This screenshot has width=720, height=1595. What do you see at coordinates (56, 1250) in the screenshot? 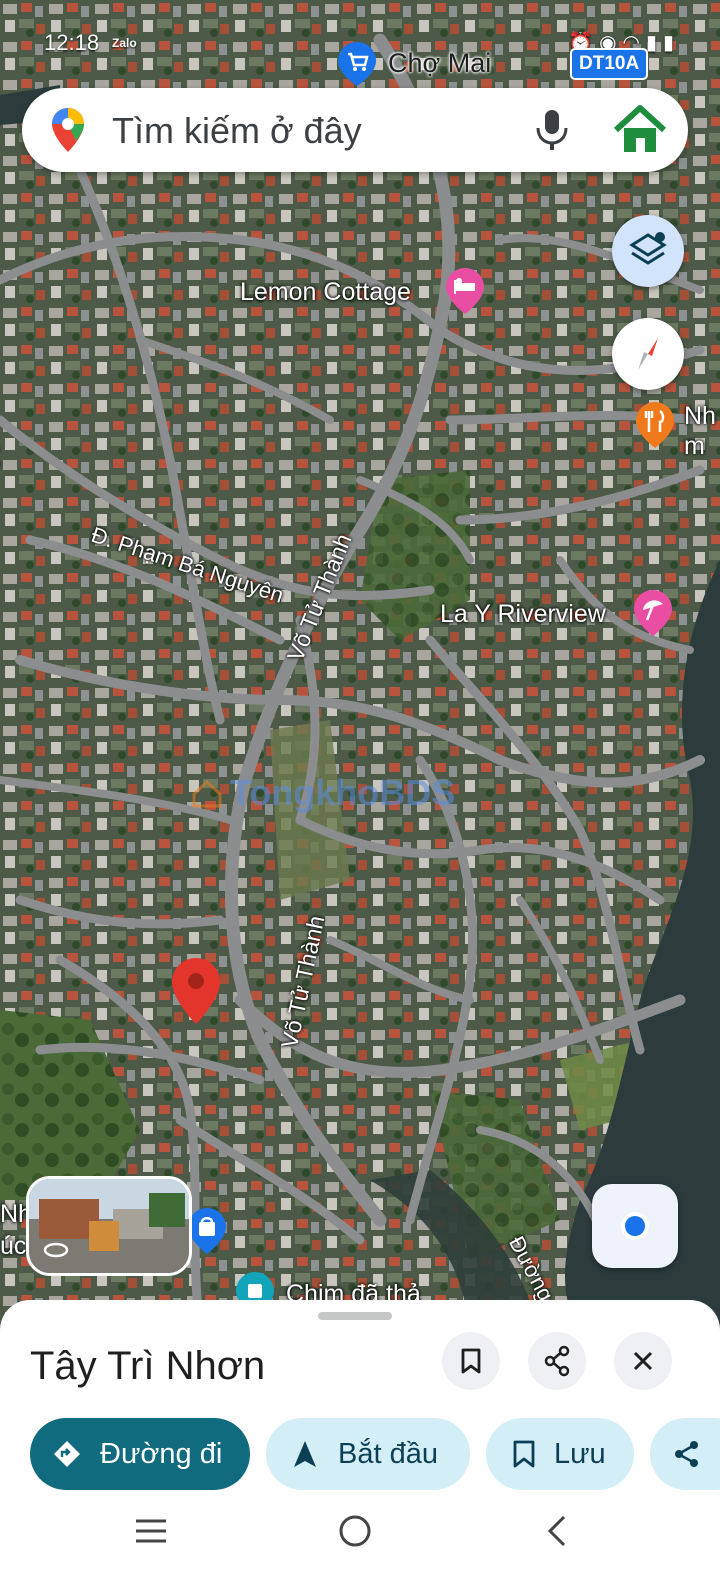
I see `rotate-360-icon` at bounding box center [56, 1250].